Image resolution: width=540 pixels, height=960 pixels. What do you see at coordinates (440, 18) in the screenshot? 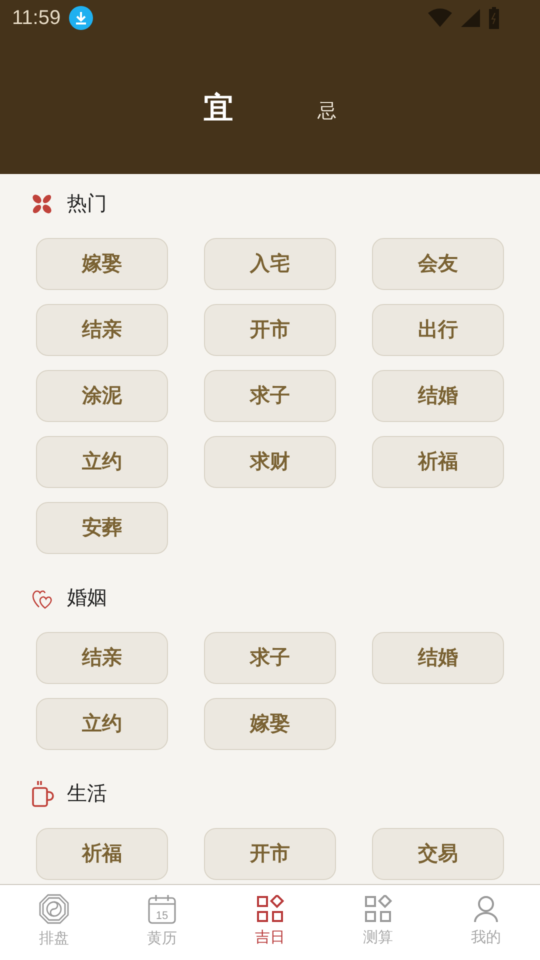
I see `wifi-icon` at bounding box center [440, 18].